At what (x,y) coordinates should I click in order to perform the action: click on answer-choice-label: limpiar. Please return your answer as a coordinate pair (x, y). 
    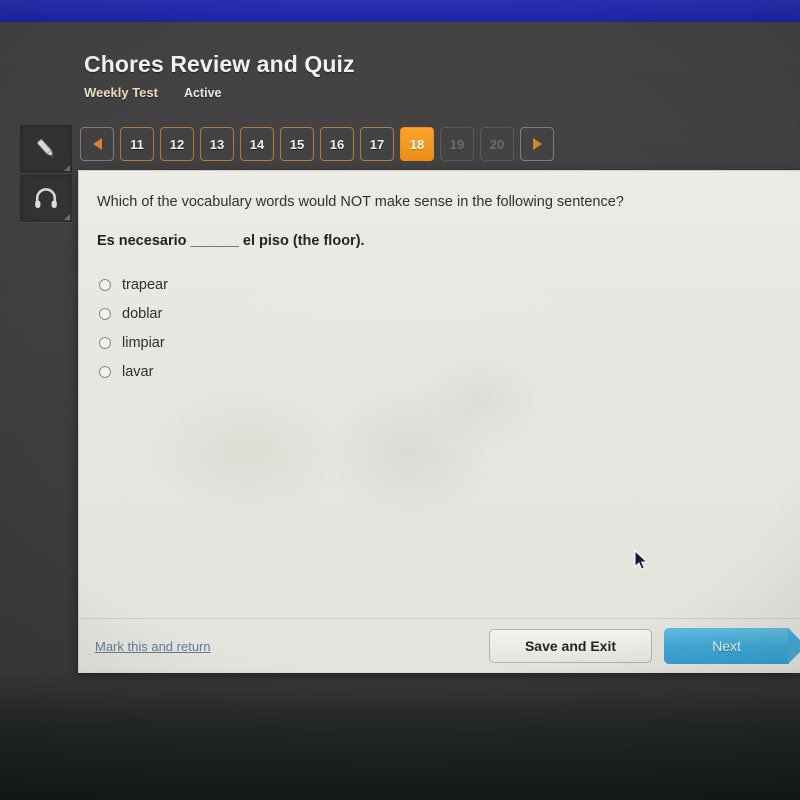
    Looking at the image, I should click on (143, 343).